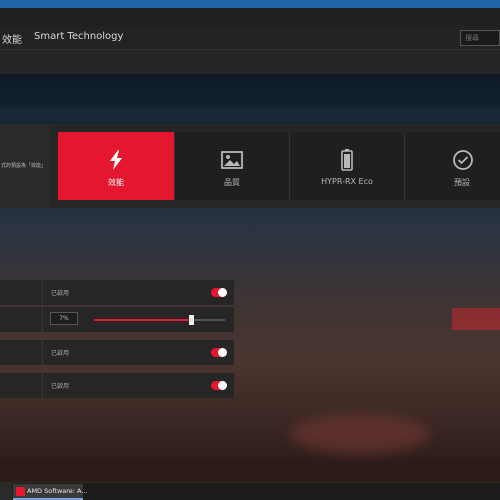 The image size is (500, 500). What do you see at coordinates (360, 434) in the screenshot?
I see `scene-glow` at bounding box center [360, 434].